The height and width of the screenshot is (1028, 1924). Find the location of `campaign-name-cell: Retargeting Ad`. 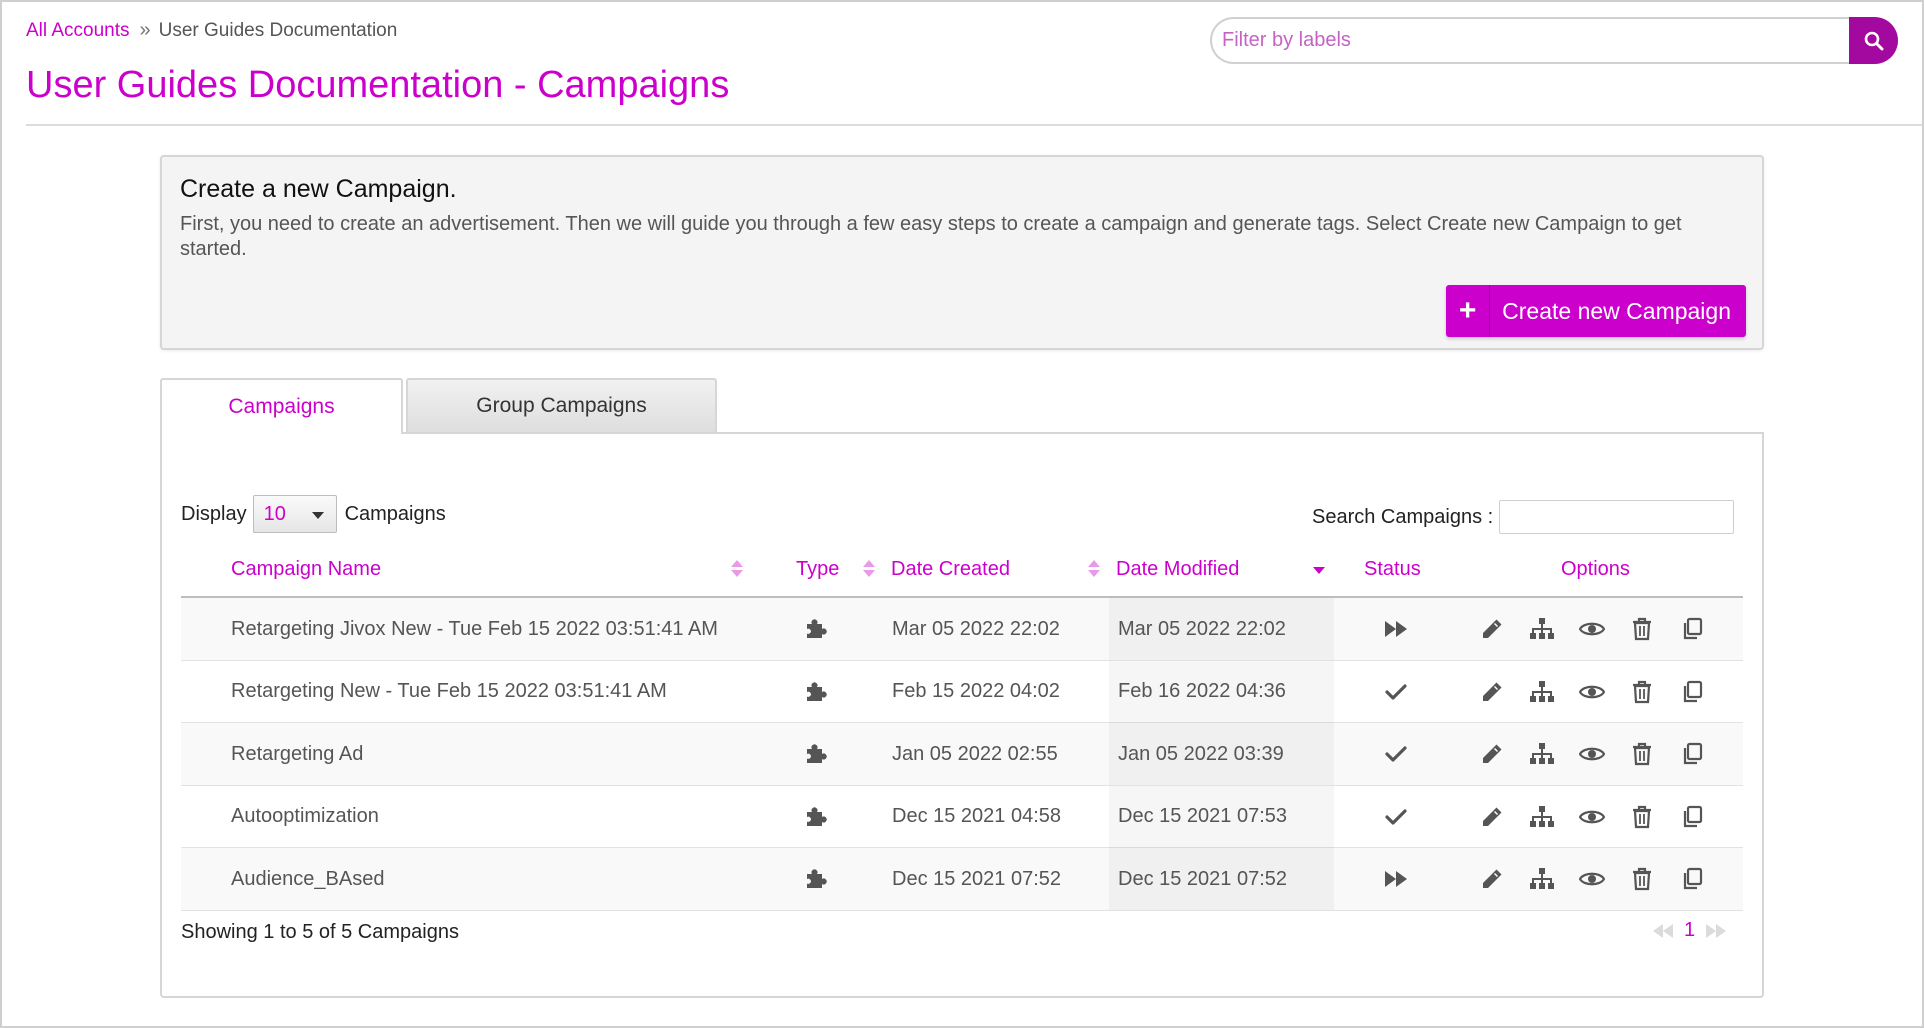

campaign-name-cell: Retargeting Ad is located at coordinates (297, 754).